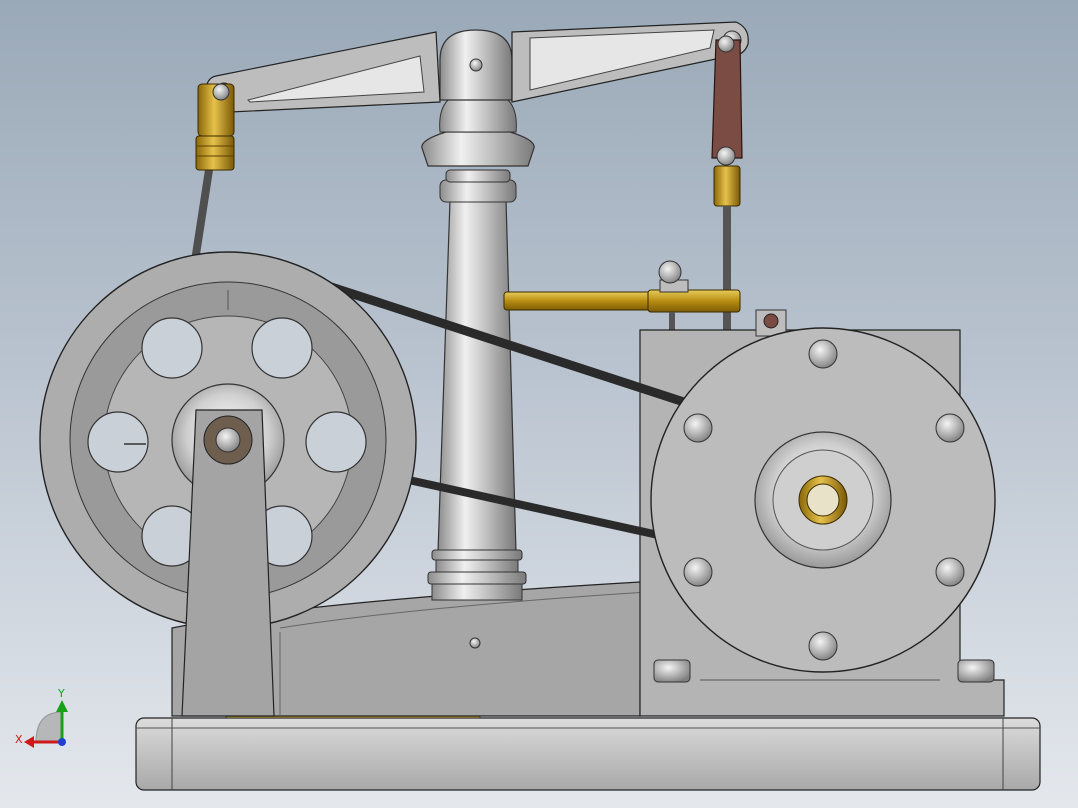 This screenshot has width=1078, height=808. I want to click on valve-gear-pin, so click(771, 321).